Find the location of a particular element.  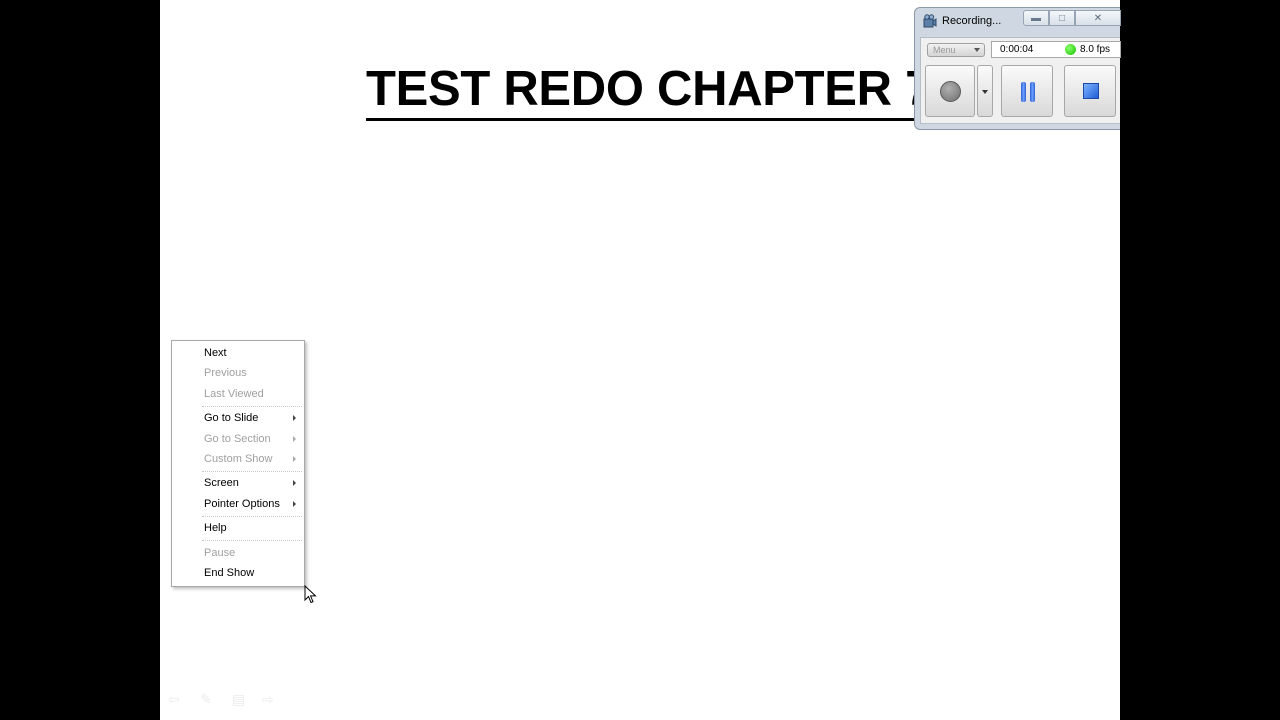

minimize-icon: ▬ is located at coordinates (1036, 18).